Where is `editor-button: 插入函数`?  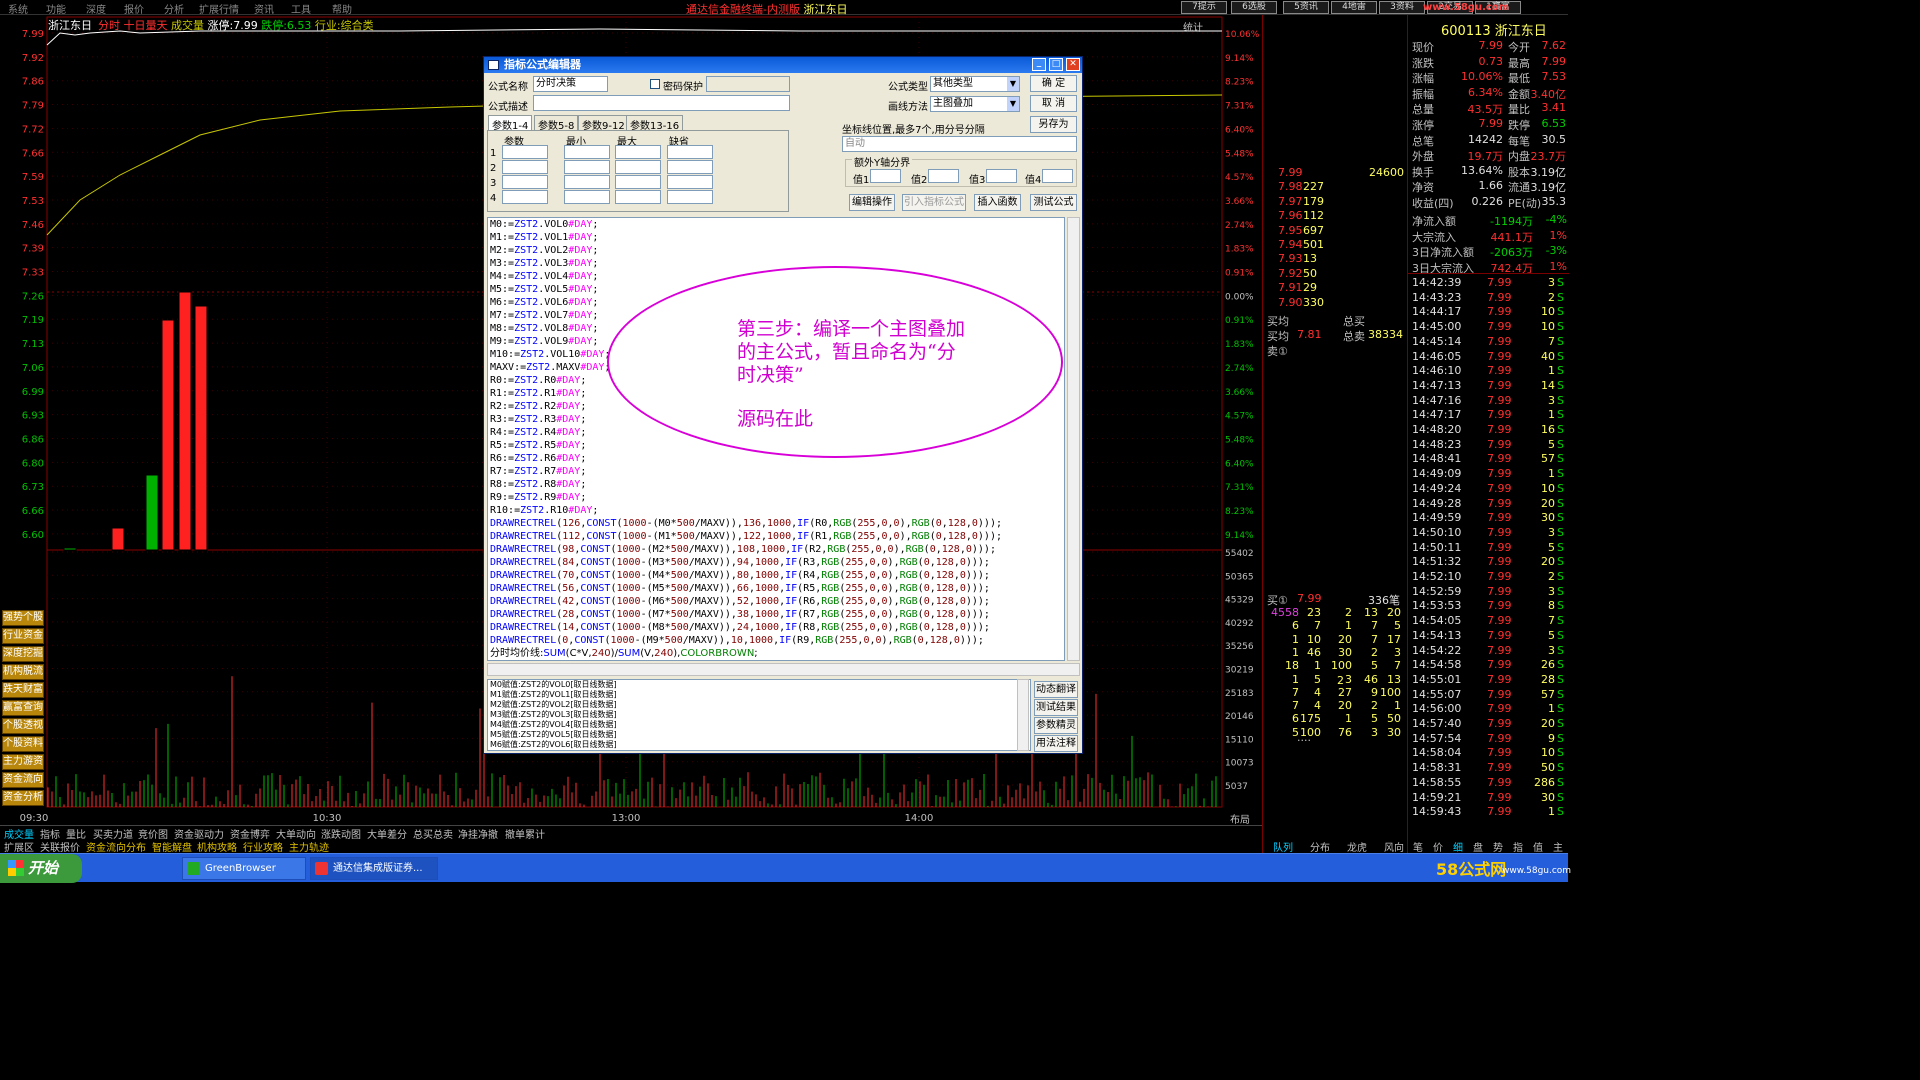 editor-button: 插入函数 is located at coordinates (997, 202).